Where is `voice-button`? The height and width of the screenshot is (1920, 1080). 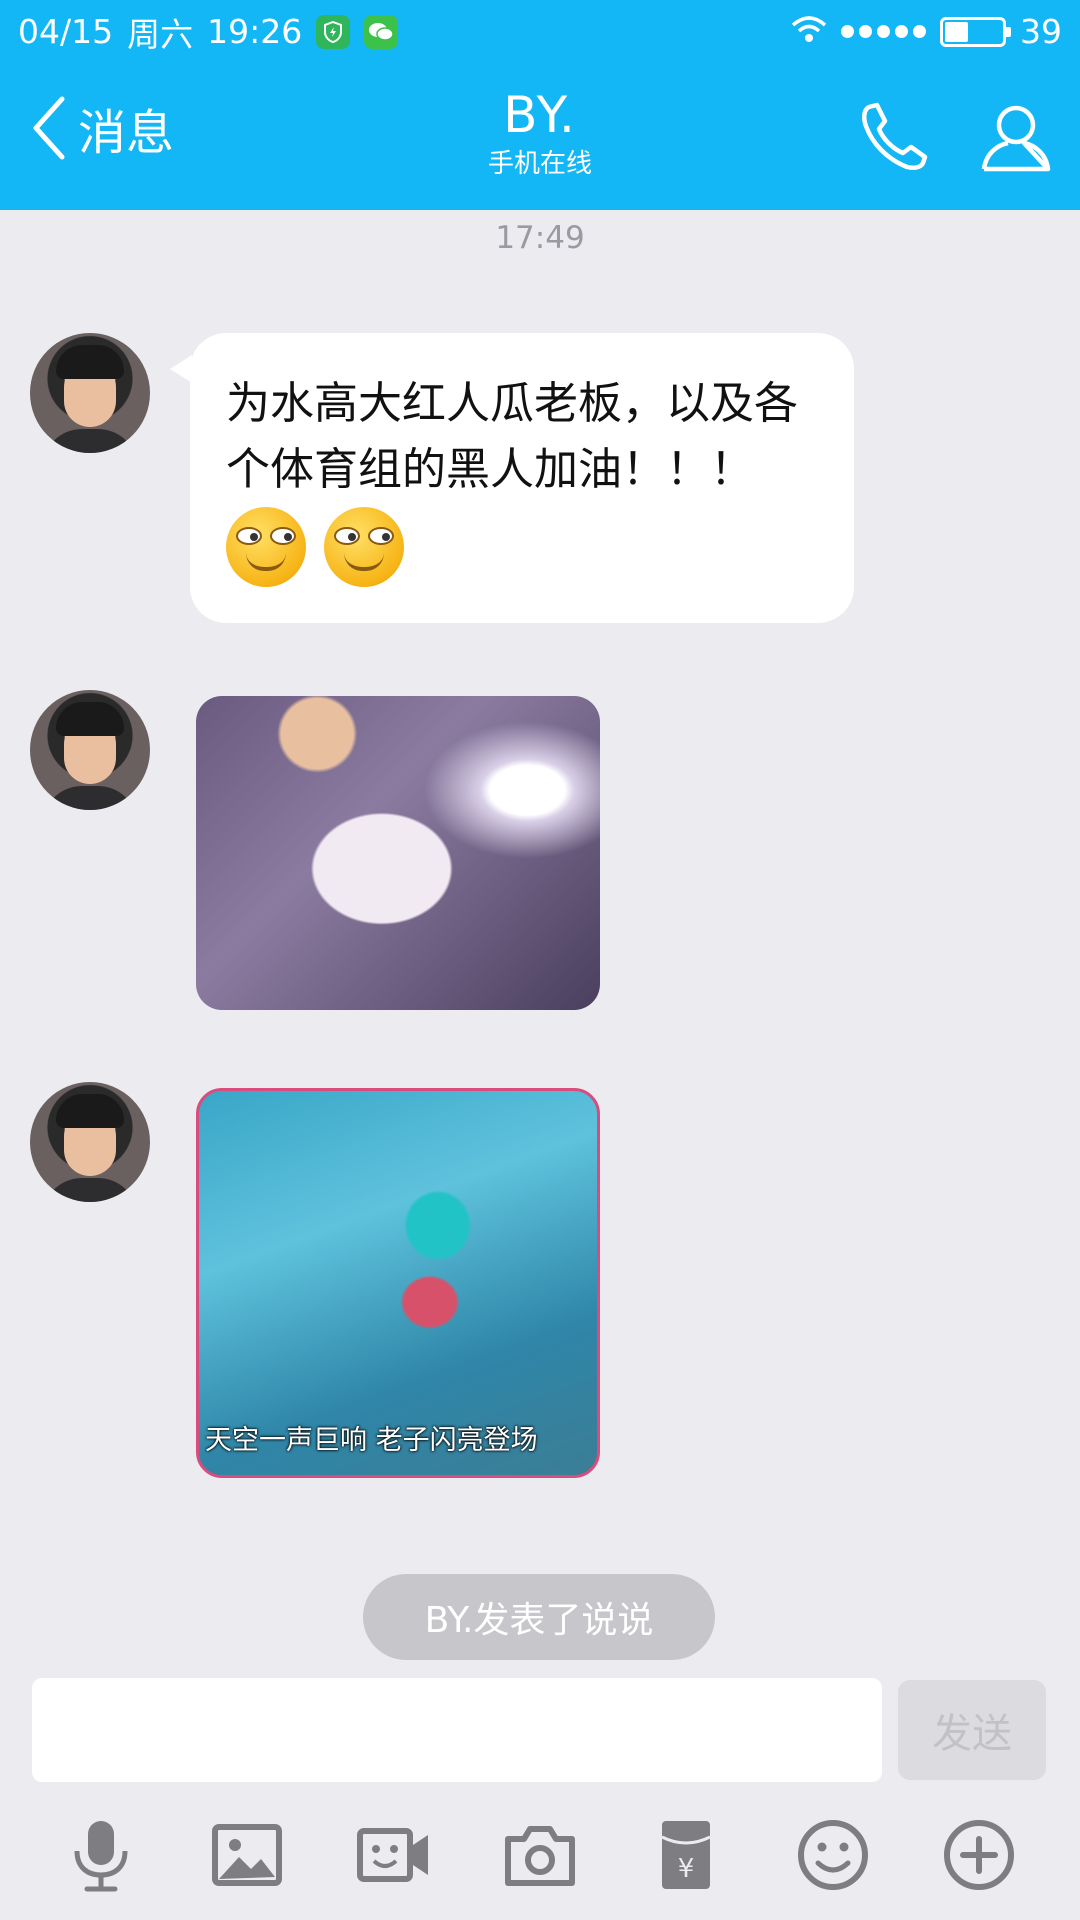
voice-button is located at coordinates (101, 1855).